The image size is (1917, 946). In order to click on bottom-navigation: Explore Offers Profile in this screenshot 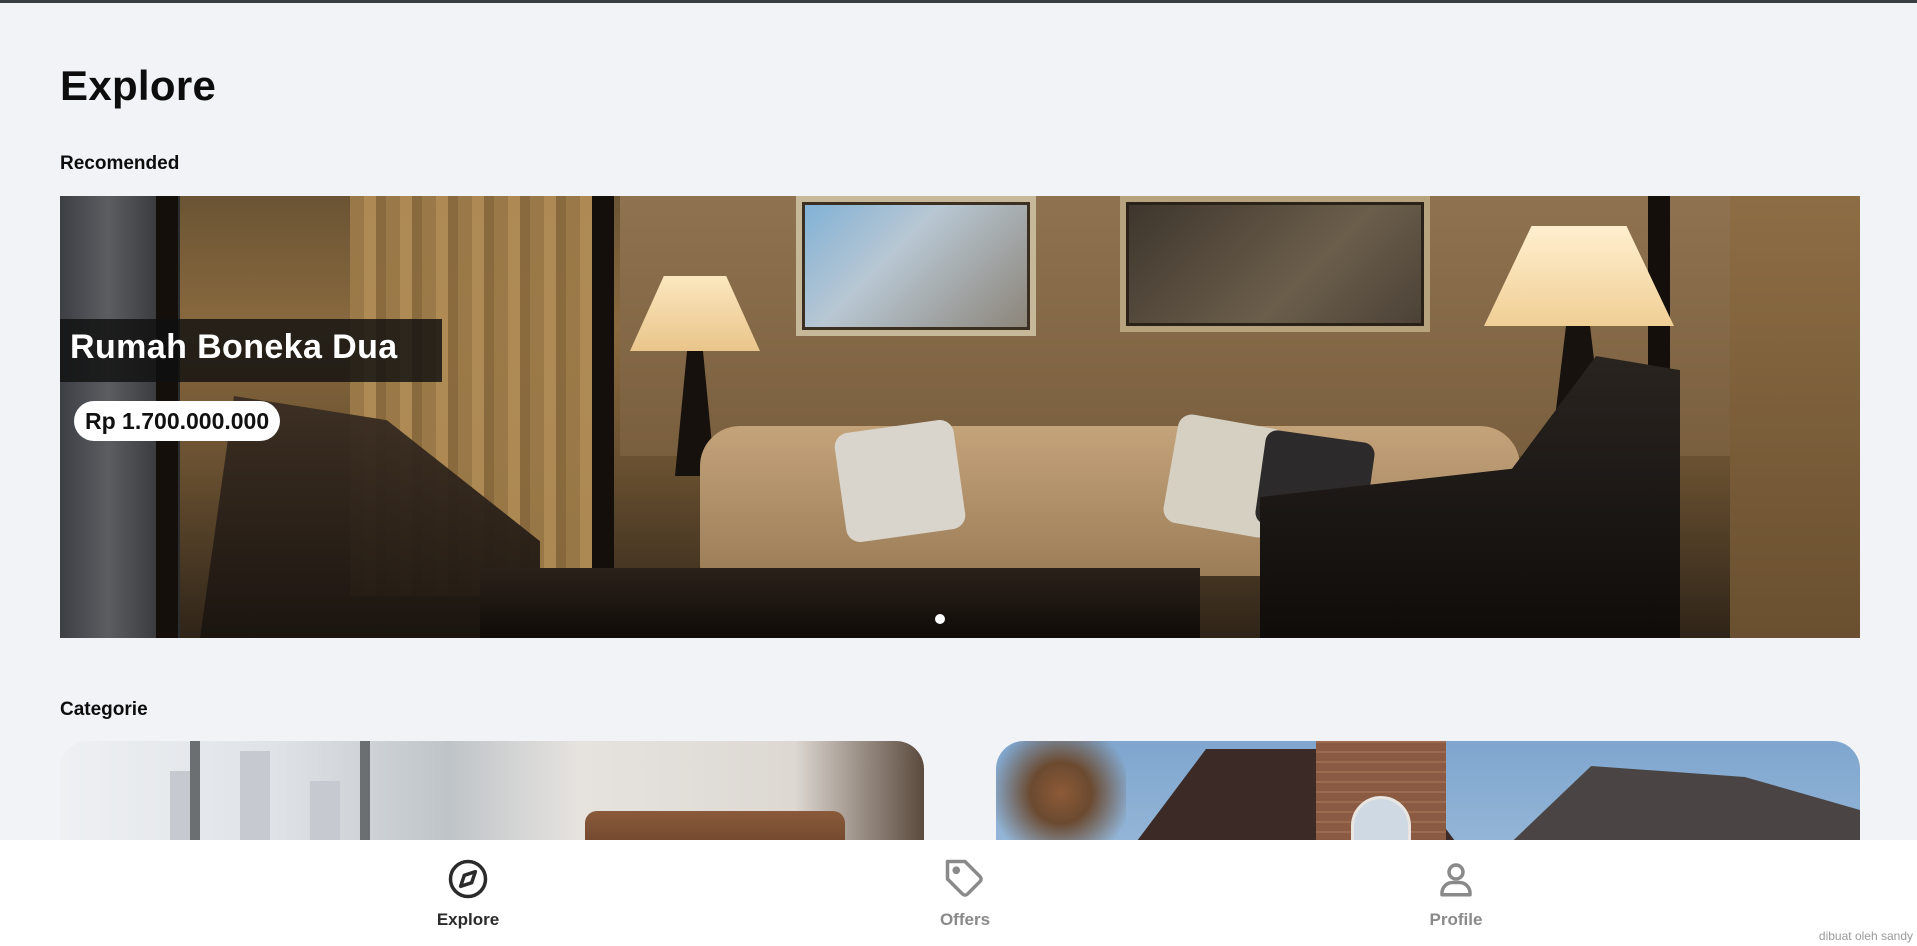, I will do `click(958, 893)`.